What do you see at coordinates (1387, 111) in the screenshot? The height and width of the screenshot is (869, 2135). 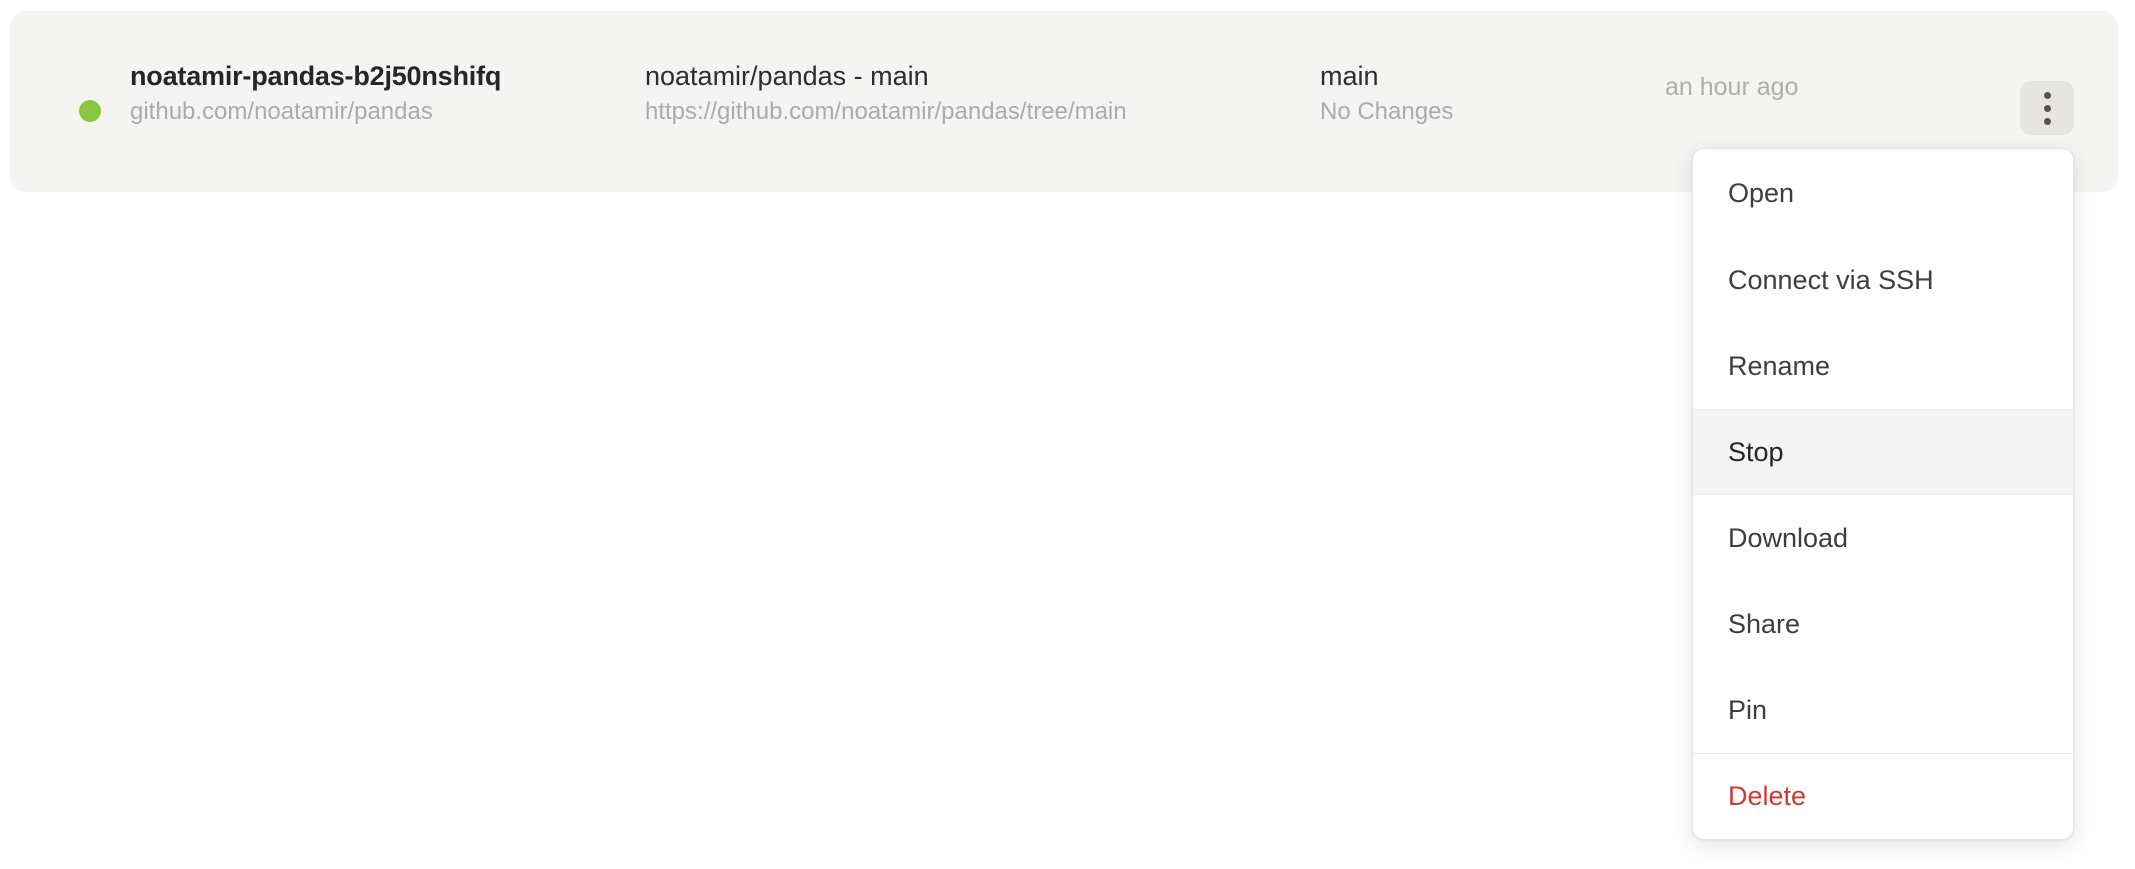 I see `workspace-changes: No Changes` at bounding box center [1387, 111].